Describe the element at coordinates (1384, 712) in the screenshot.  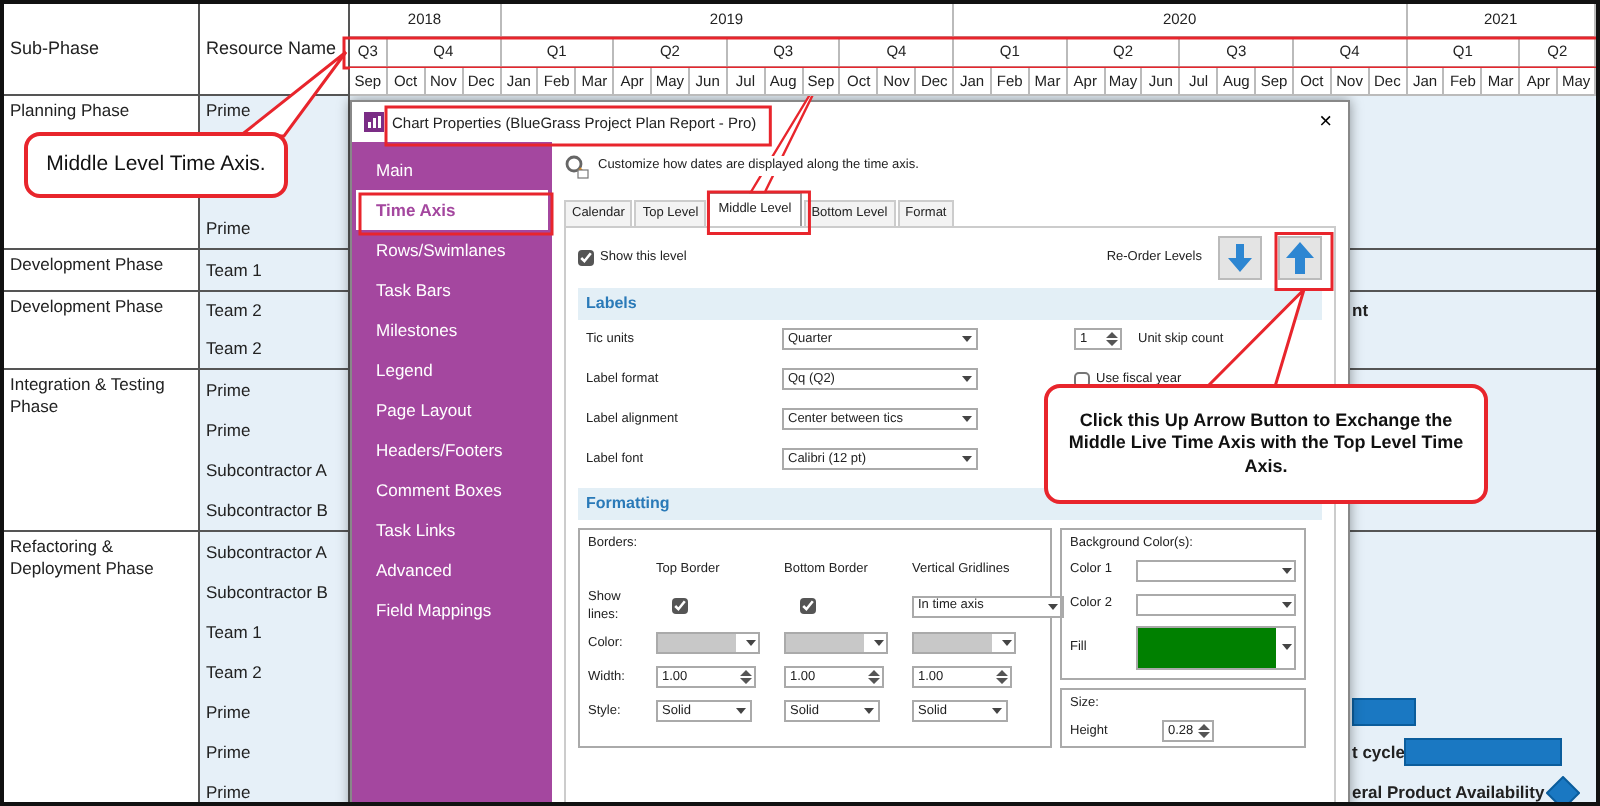
I see `task-bar` at that location.